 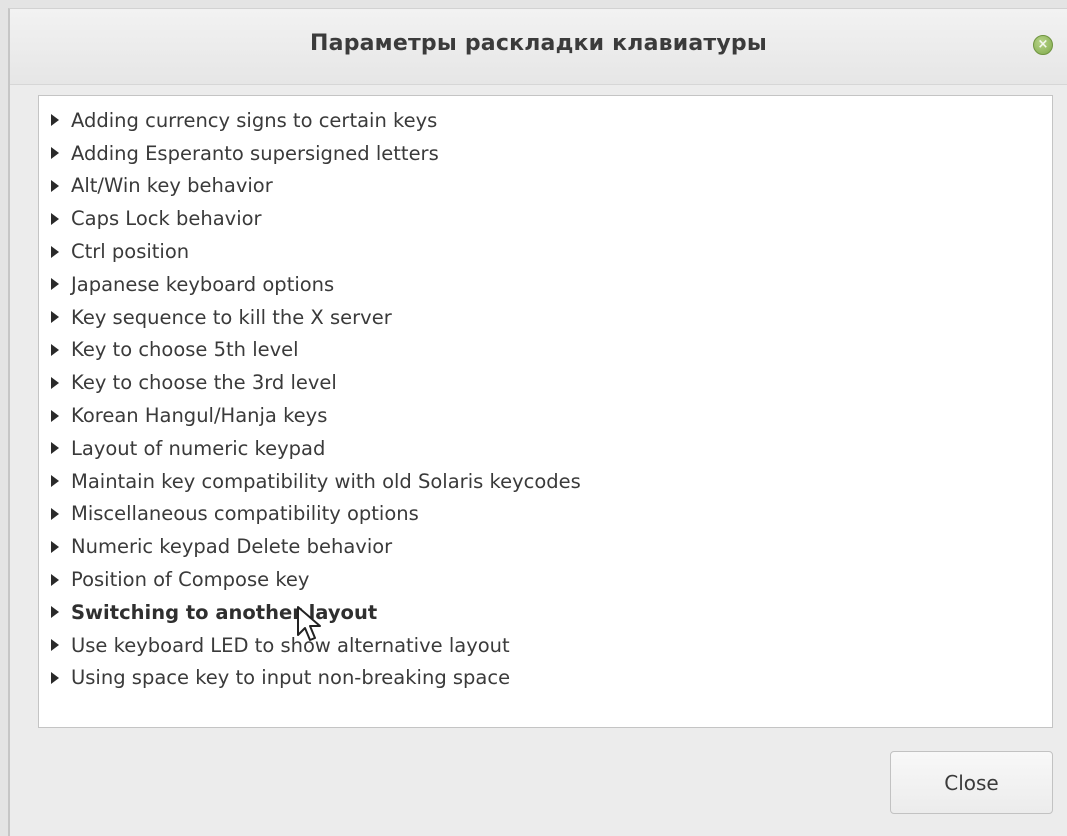 What do you see at coordinates (545, 120) in the screenshot?
I see `option-row: Adding currency signs to certain keys` at bounding box center [545, 120].